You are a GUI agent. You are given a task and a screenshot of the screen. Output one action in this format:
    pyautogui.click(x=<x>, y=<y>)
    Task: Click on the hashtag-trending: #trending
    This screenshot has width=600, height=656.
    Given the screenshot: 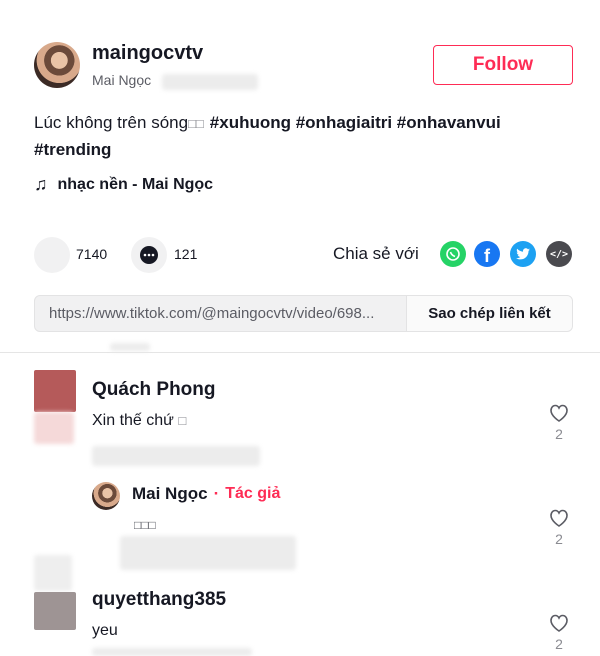 What is the action you would take?
    pyautogui.click(x=72, y=149)
    